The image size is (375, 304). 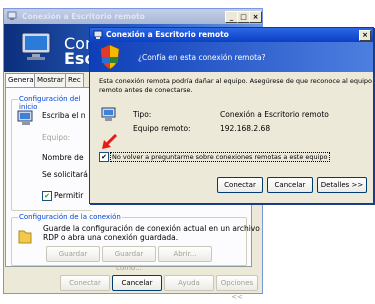 What do you see at coordinates (70, 217) in the screenshot?
I see `connection-settings-legend: Configuración de la conexión` at bounding box center [70, 217].